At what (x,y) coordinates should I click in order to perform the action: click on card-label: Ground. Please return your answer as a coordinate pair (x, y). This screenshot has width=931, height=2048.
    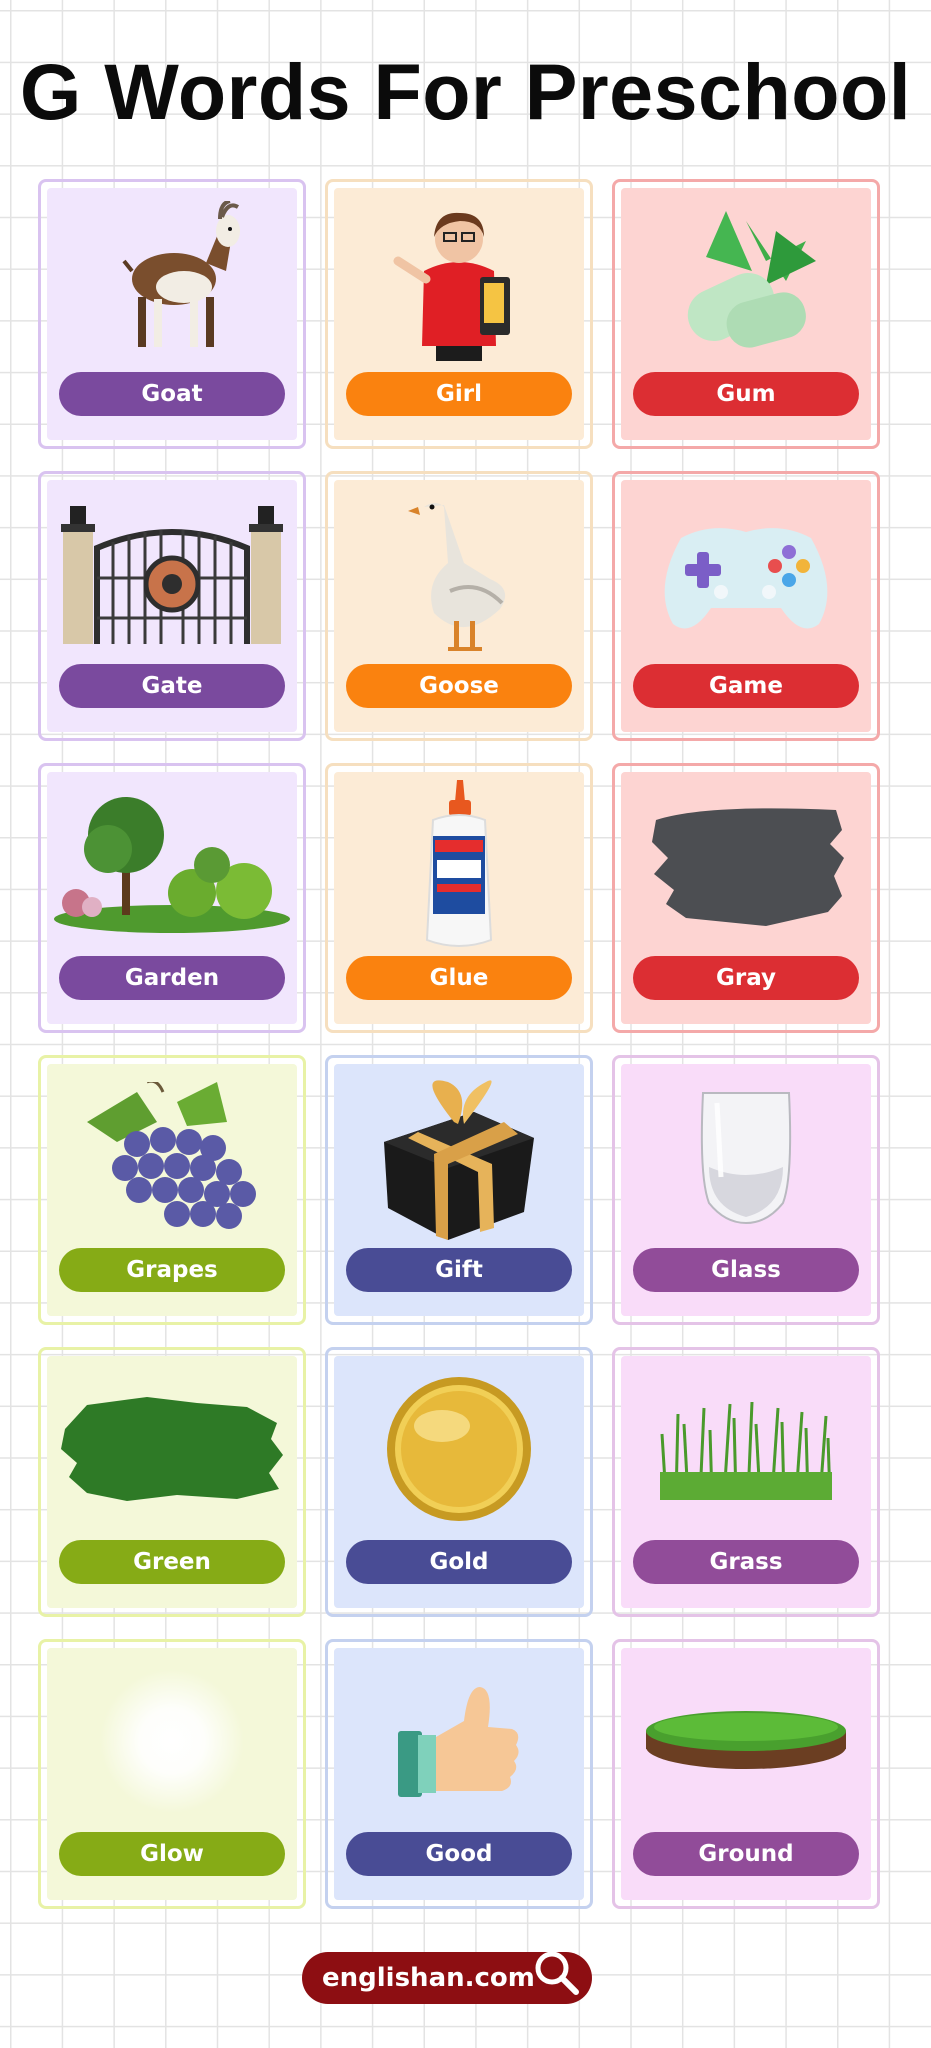
    Looking at the image, I should click on (746, 1854).